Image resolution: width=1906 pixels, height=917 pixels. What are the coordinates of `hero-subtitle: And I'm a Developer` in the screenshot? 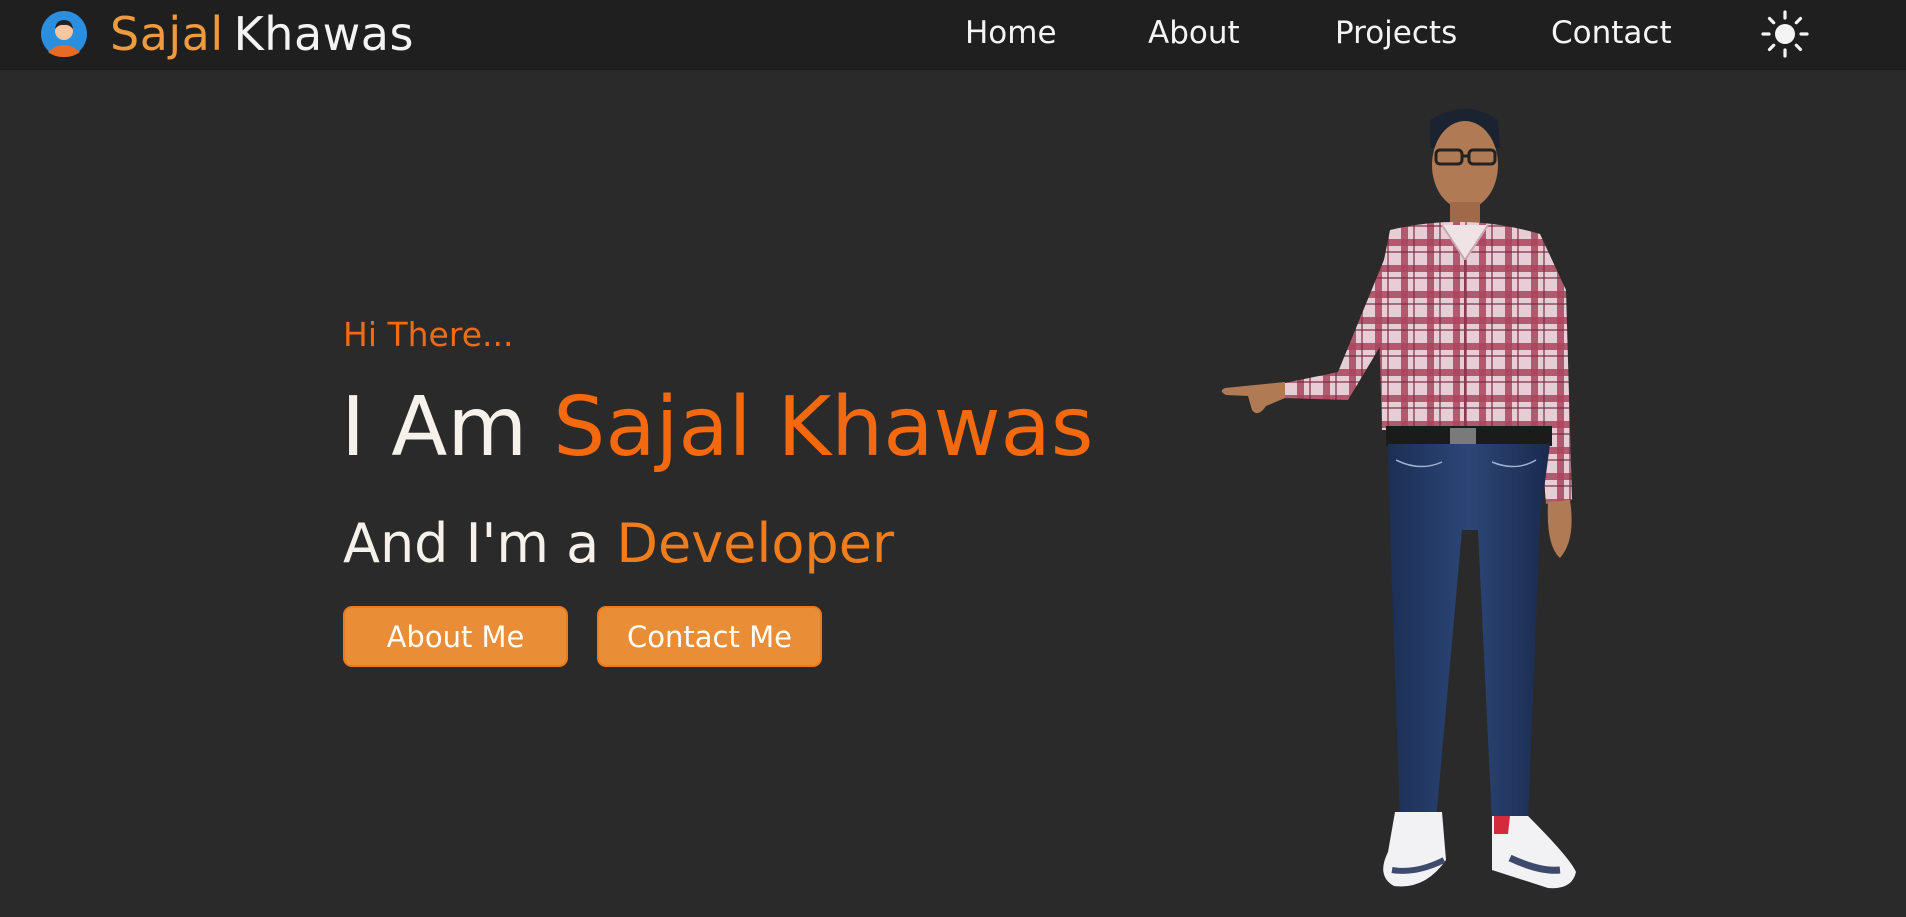 It's located at (618, 544).